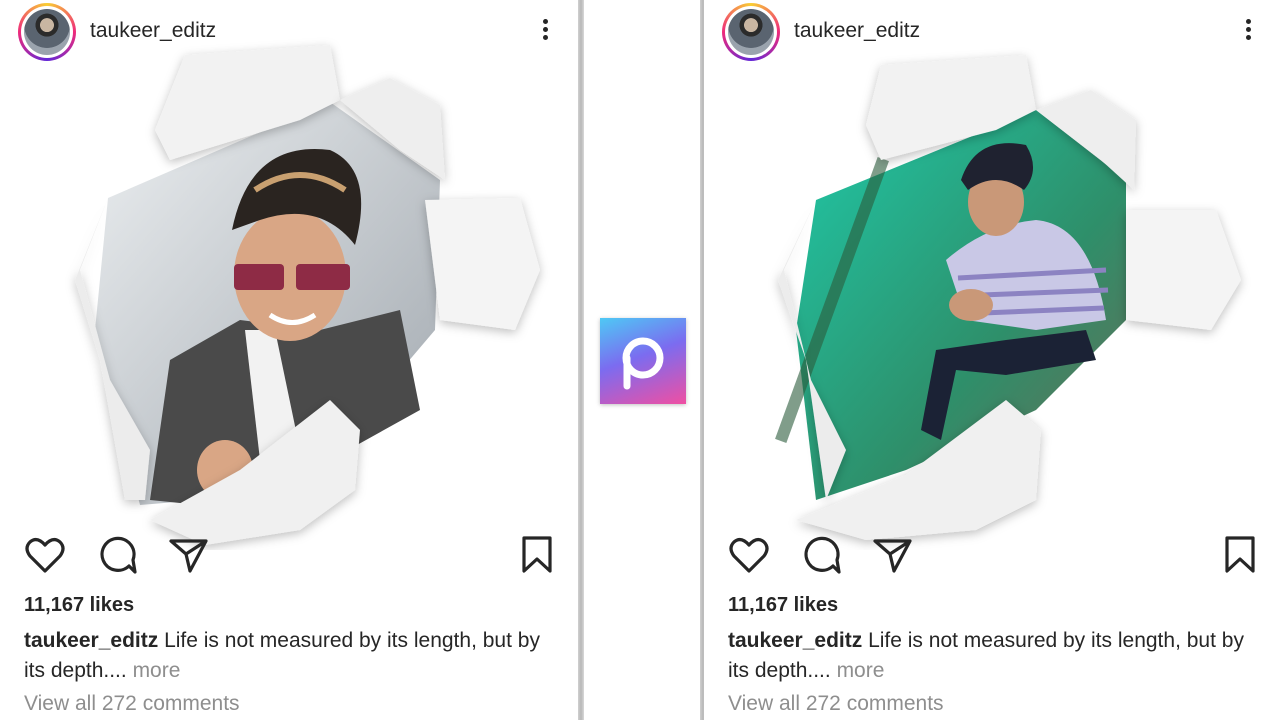  Describe the element at coordinates (643, 363) in the screenshot. I see `picsart-logo-icon` at that location.